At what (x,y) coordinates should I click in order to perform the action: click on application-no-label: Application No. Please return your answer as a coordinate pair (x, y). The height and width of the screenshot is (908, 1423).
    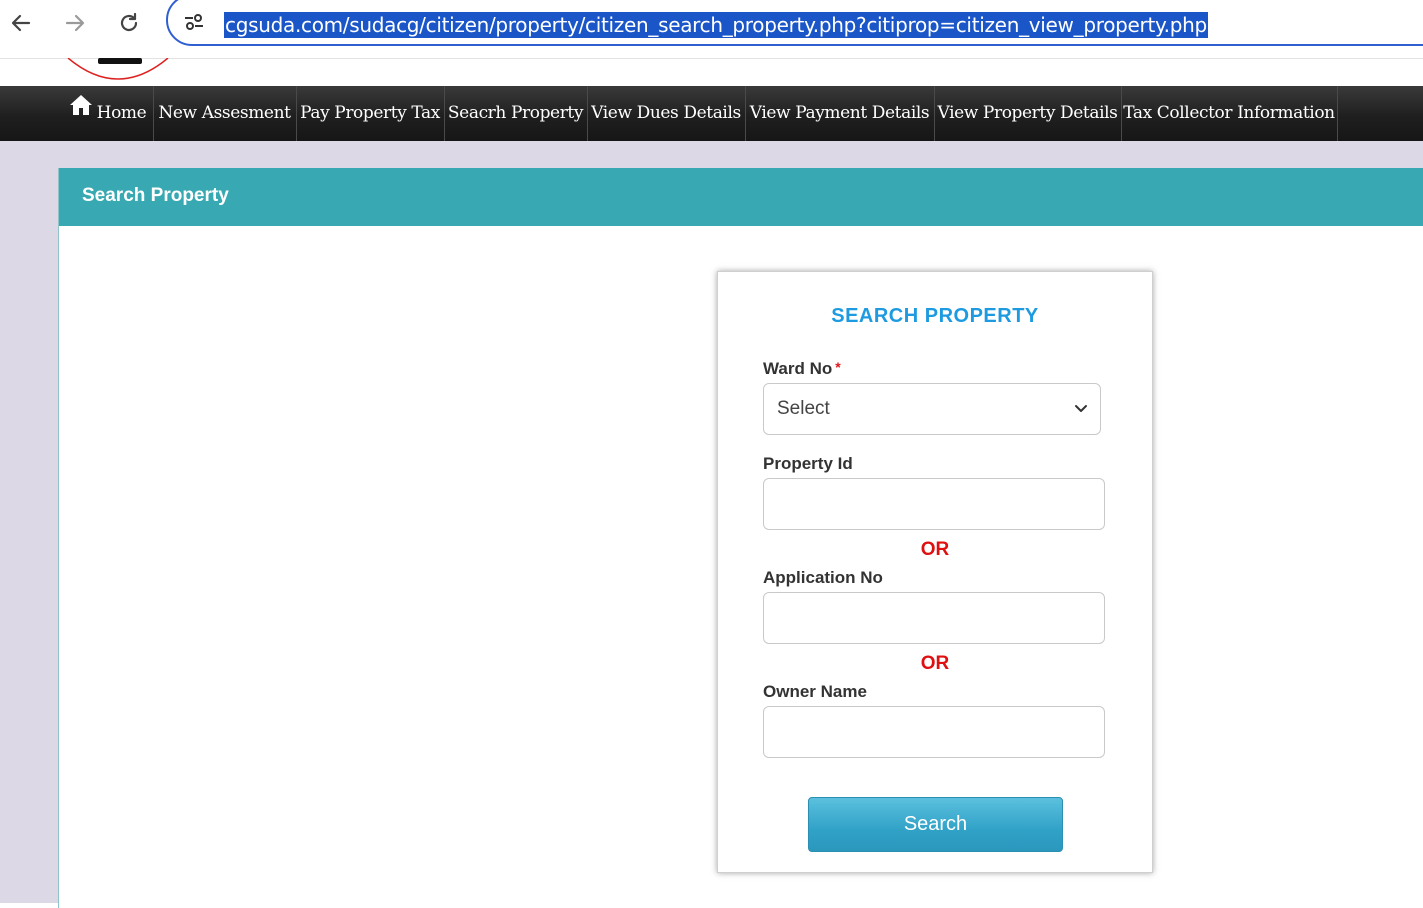
    Looking at the image, I should click on (823, 577).